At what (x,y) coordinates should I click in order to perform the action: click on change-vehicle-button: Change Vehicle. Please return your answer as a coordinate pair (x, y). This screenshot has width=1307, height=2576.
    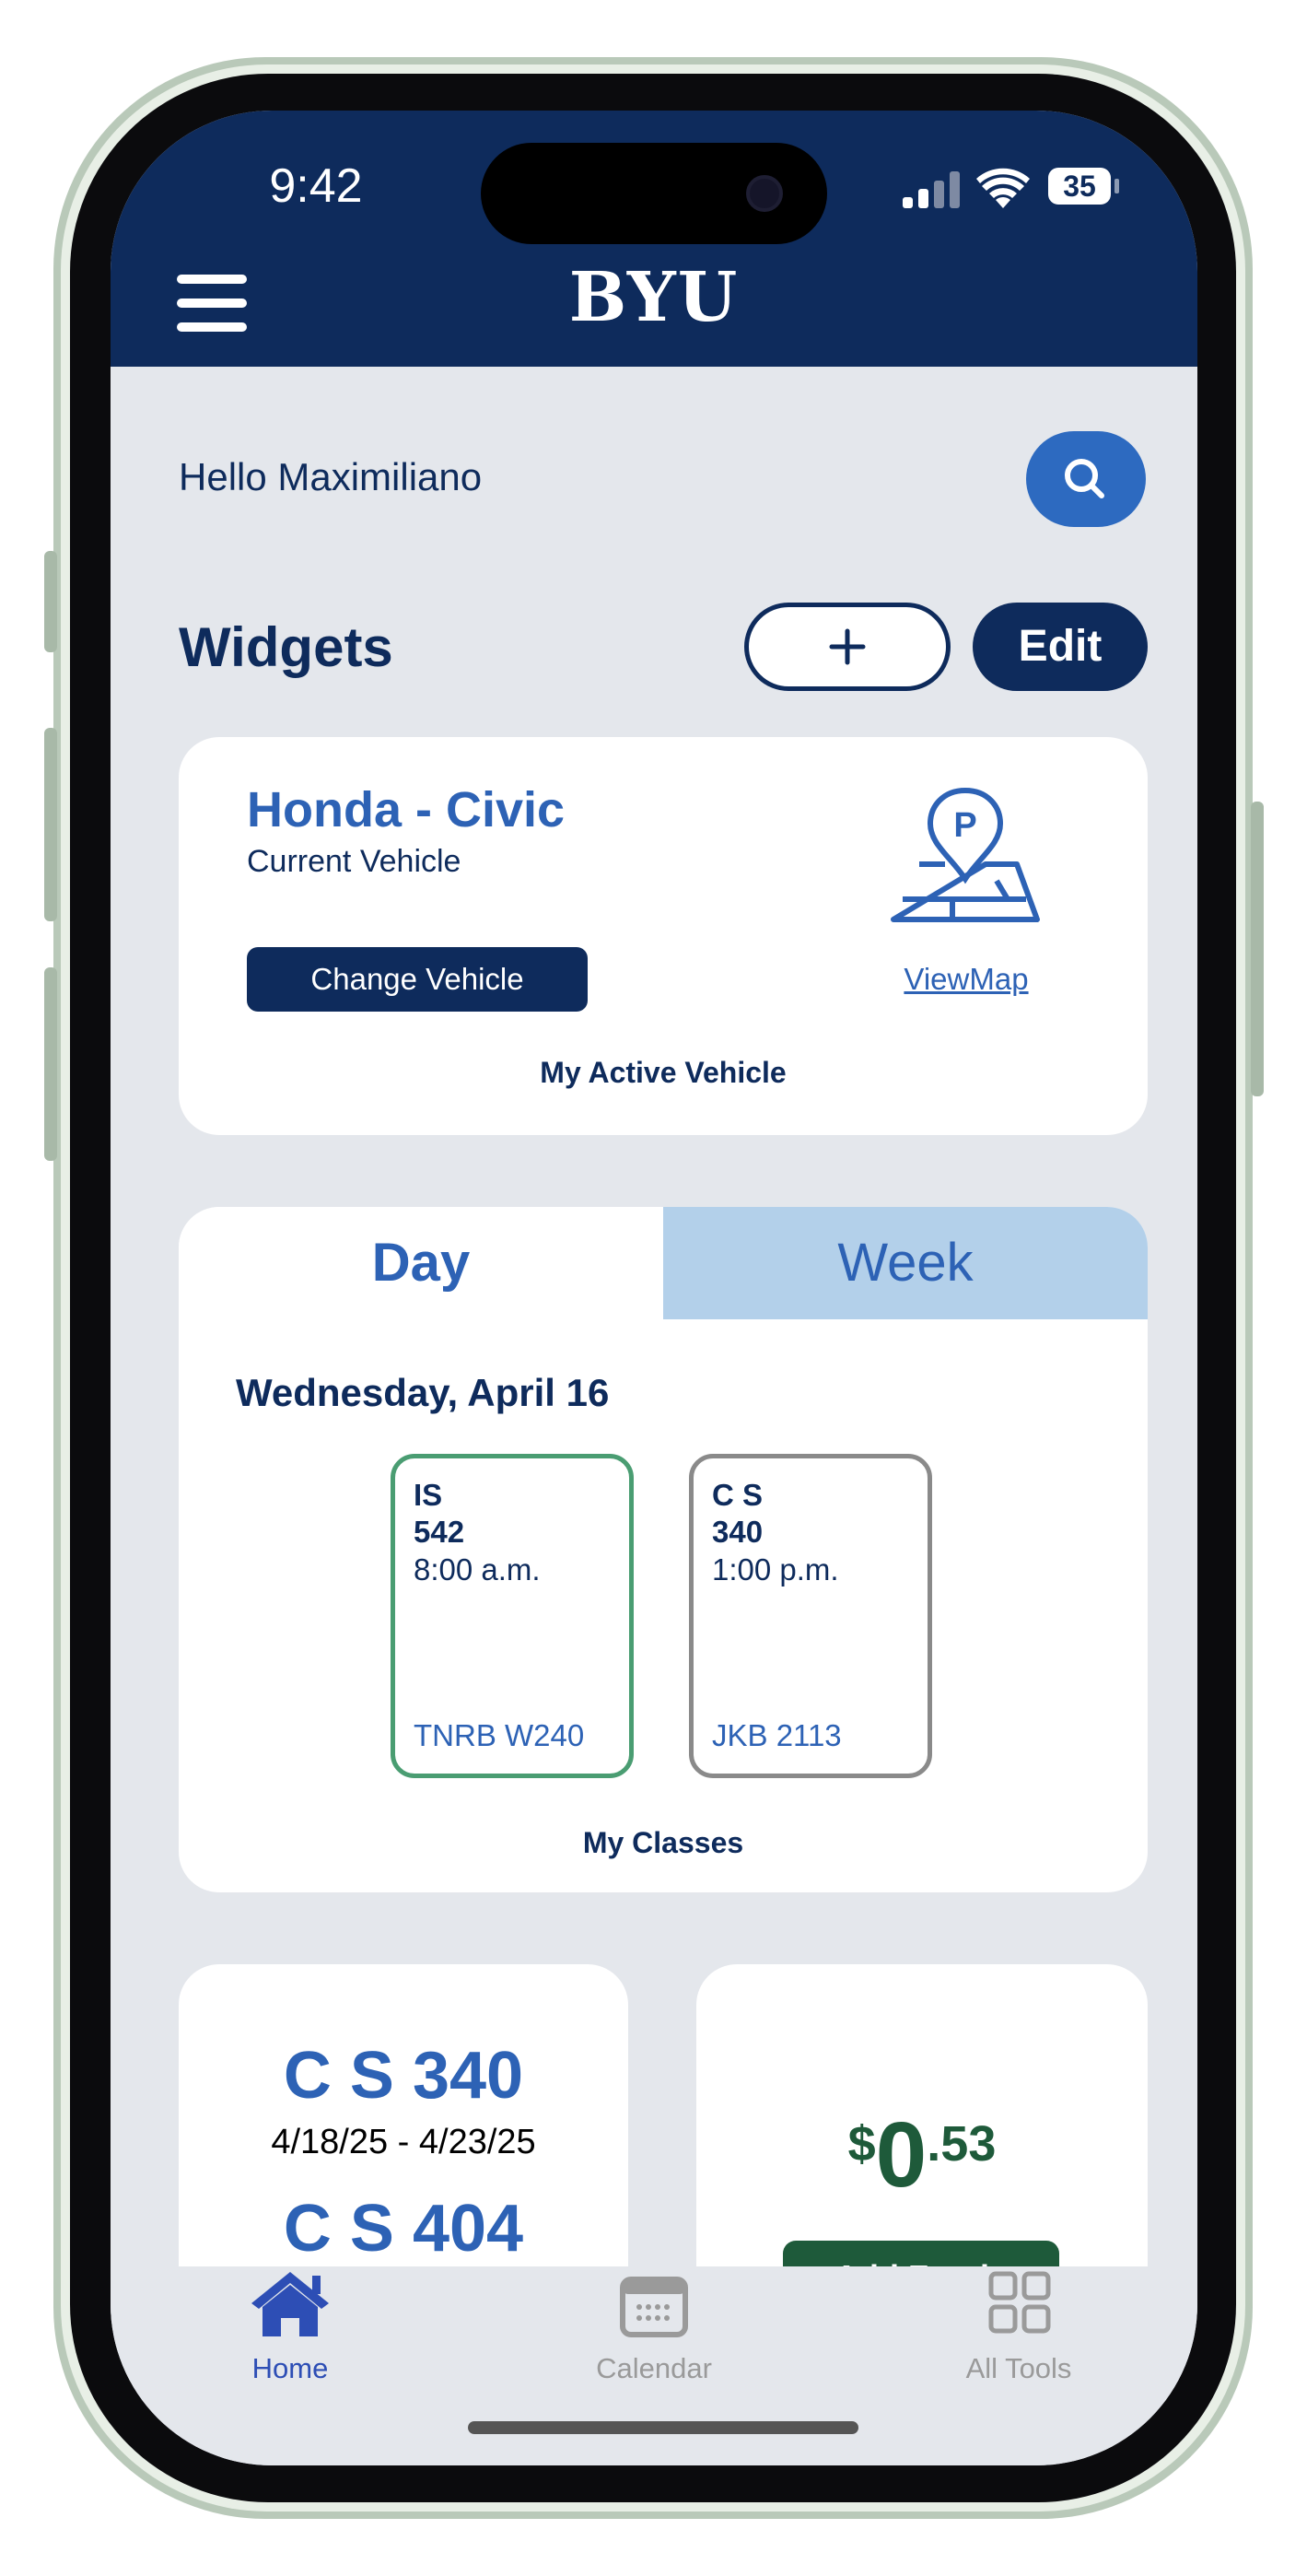
    Looking at the image, I should click on (418, 979).